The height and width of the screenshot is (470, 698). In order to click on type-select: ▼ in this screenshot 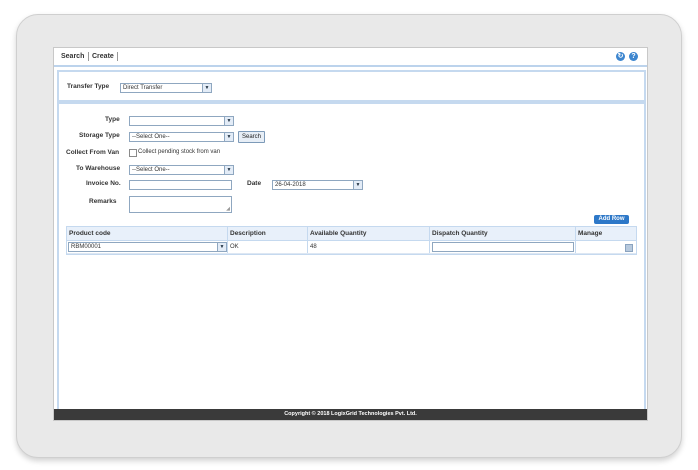, I will do `click(181, 121)`.